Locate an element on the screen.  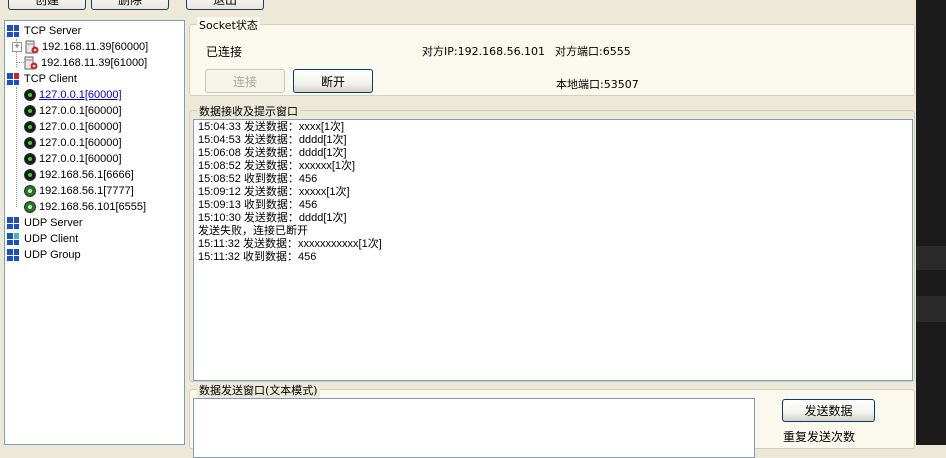
log-line: 15:08:52 收到数据：456 is located at coordinates (258, 179).